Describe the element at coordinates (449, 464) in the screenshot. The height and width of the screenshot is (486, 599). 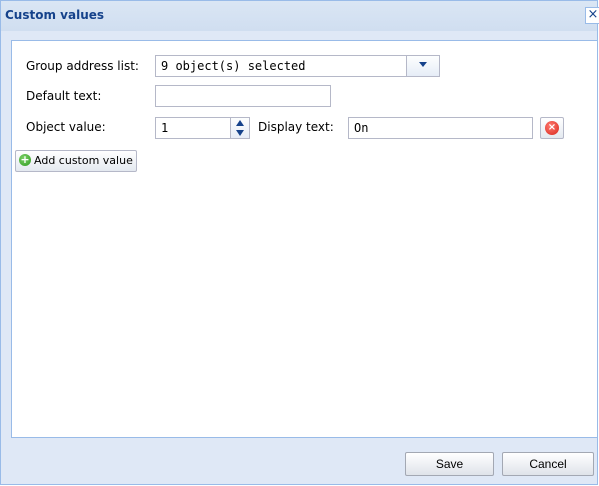
I see `save-button: Save` at that location.